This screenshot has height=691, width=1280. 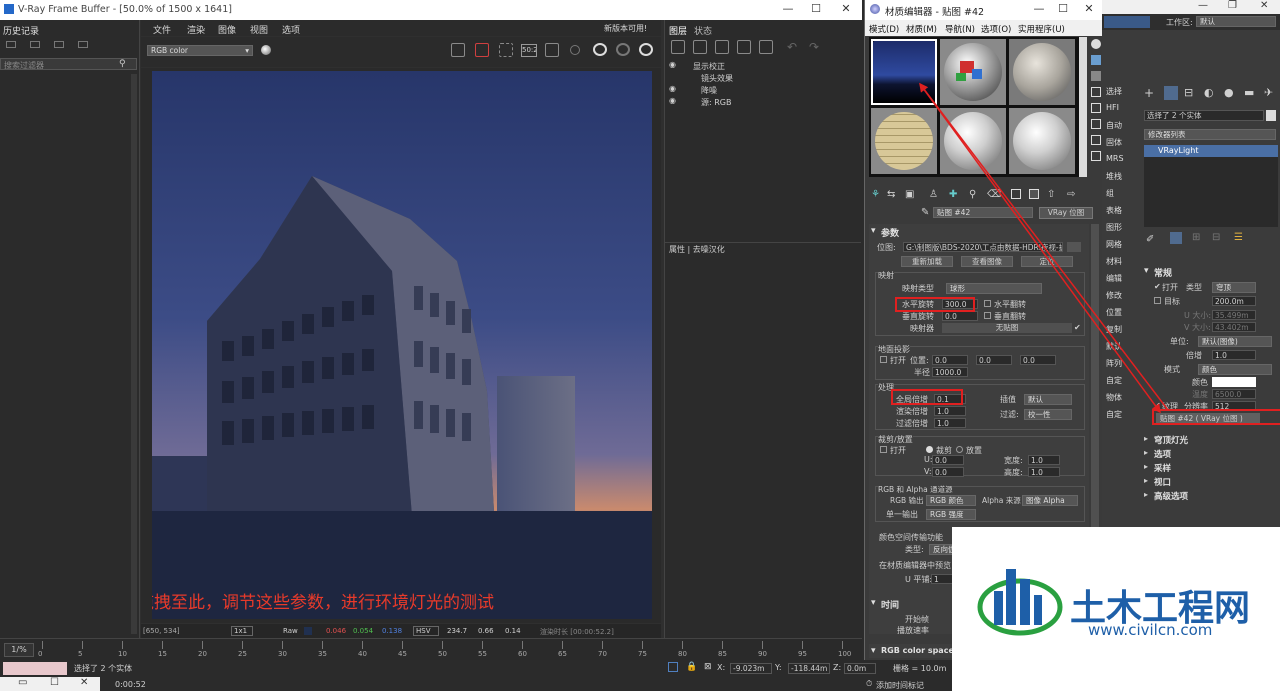 I want to click on hierarchy-tab-icon: ⊟, so click(x=1188, y=92).